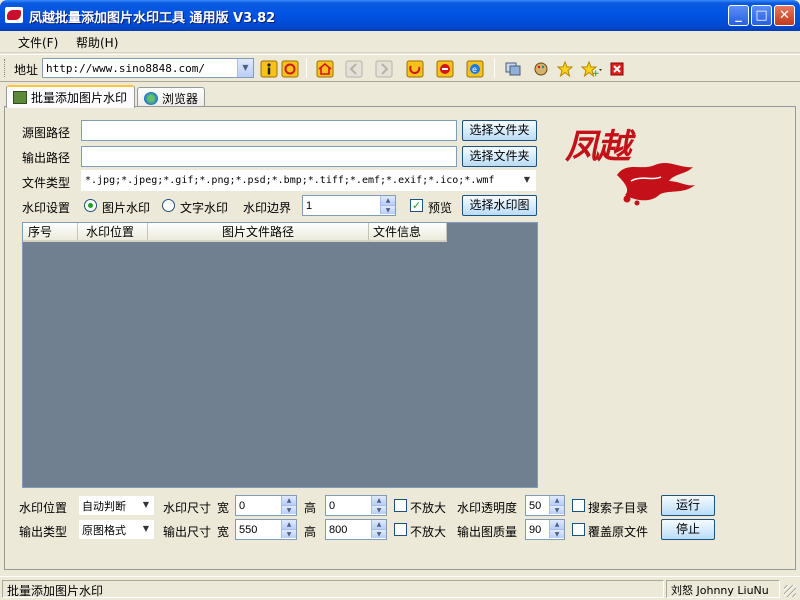 The image size is (800, 600). Describe the element at coordinates (408, 232) in the screenshot. I see `column-header-info: 文件信息` at that location.